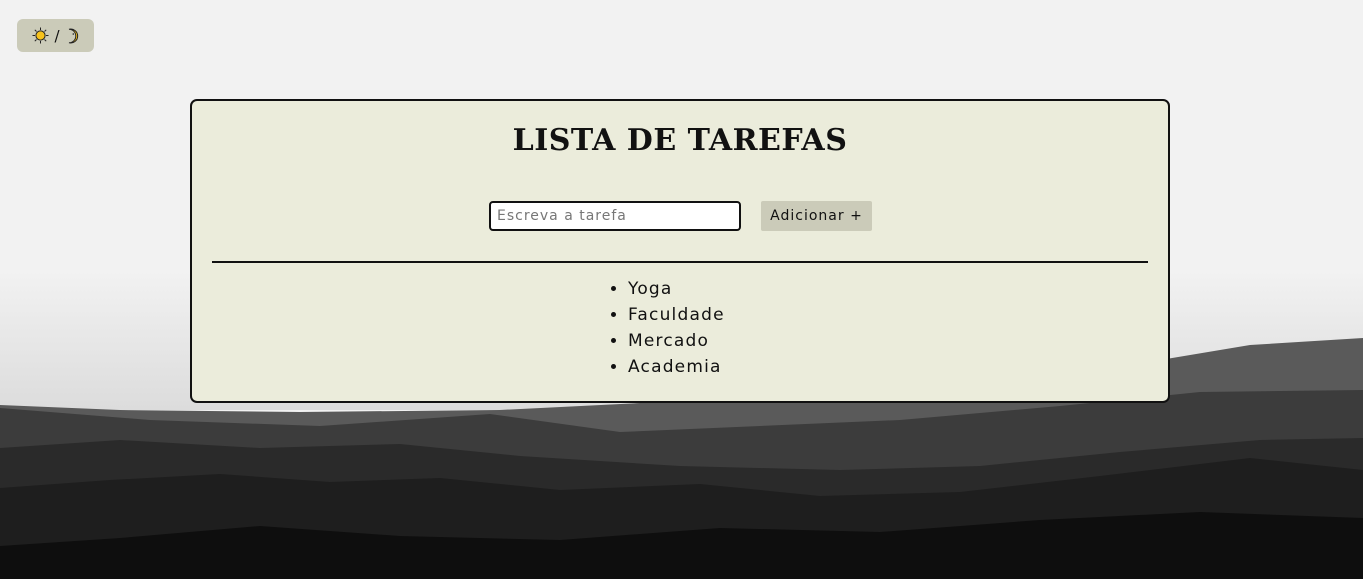 This screenshot has width=1363, height=579. What do you see at coordinates (676, 367) in the screenshot?
I see `task-item: Academia` at bounding box center [676, 367].